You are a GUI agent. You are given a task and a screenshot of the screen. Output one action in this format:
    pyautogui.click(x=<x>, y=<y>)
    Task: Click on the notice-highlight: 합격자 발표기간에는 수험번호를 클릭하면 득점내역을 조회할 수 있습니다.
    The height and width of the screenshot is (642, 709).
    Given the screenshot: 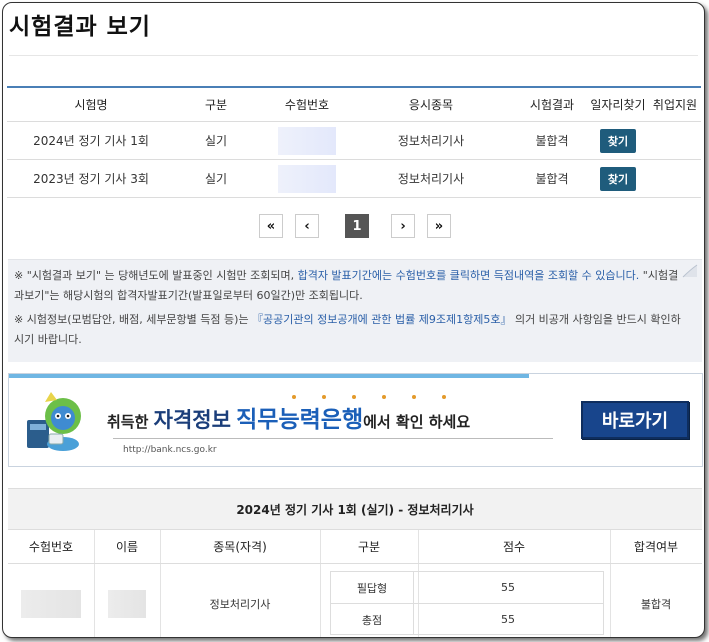 What is the action you would take?
    pyautogui.click(x=468, y=275)
    